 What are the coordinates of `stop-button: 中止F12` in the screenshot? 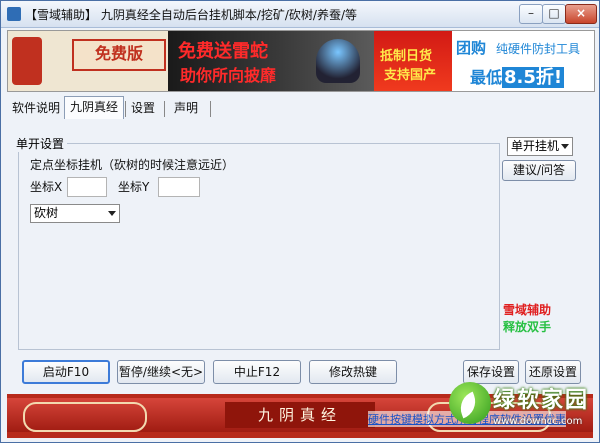 It's located at (257, 372).